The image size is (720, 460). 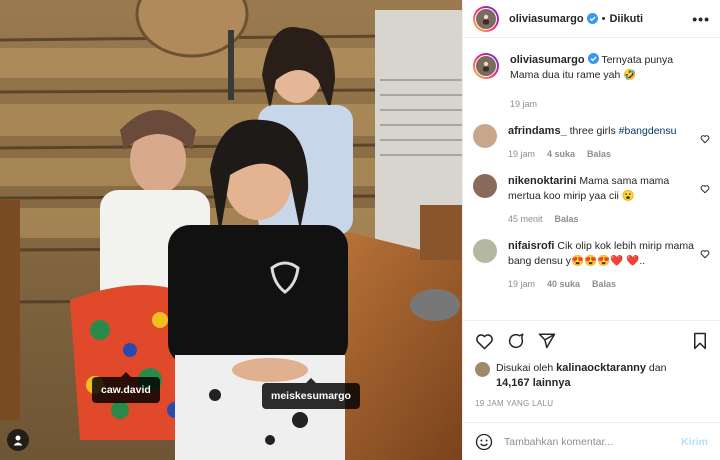 I want to click on tagged-users-button, so click(x=18, y=440).